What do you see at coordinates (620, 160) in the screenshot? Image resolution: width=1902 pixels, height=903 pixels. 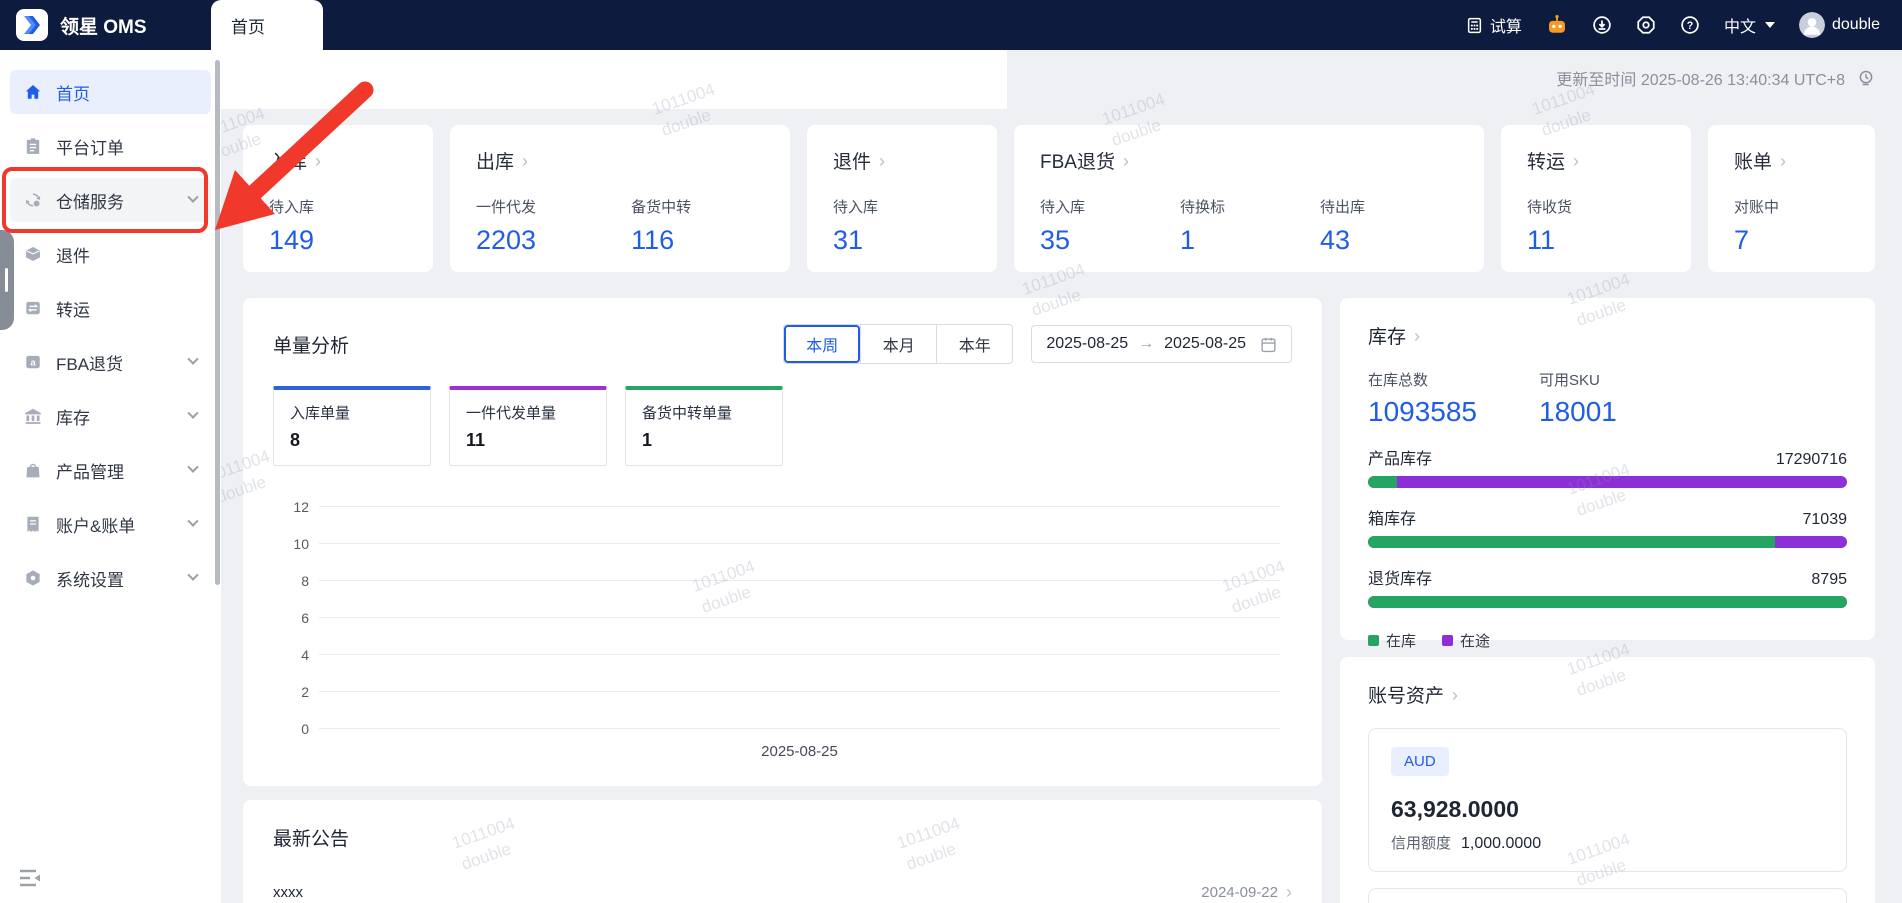 I see `stat-card-title-link: 出库 ›` at bounding box center [620, 160].